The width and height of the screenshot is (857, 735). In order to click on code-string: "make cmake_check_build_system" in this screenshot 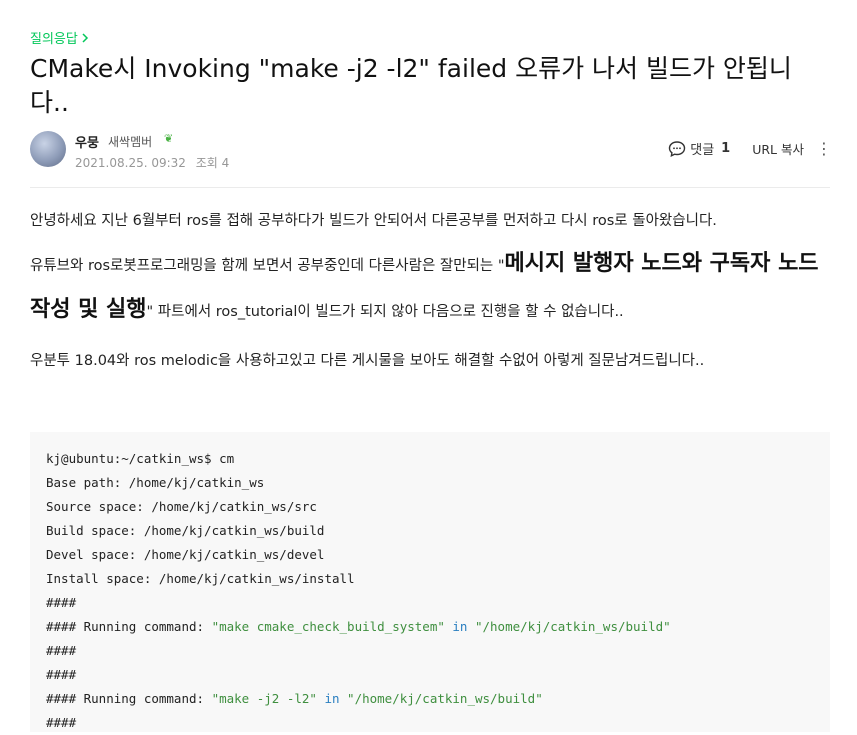, I will do `click(328, 626)`.